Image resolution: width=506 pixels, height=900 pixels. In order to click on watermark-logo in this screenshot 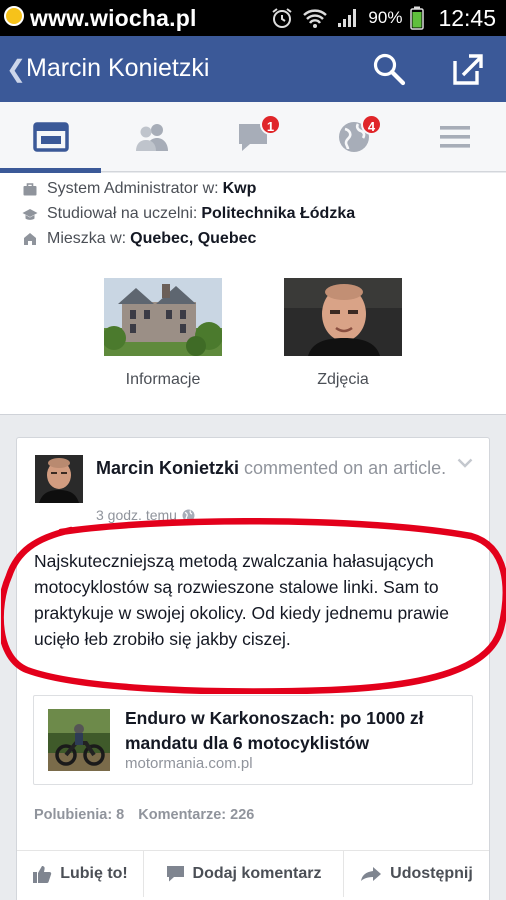, I will do `click(14, 16)`.